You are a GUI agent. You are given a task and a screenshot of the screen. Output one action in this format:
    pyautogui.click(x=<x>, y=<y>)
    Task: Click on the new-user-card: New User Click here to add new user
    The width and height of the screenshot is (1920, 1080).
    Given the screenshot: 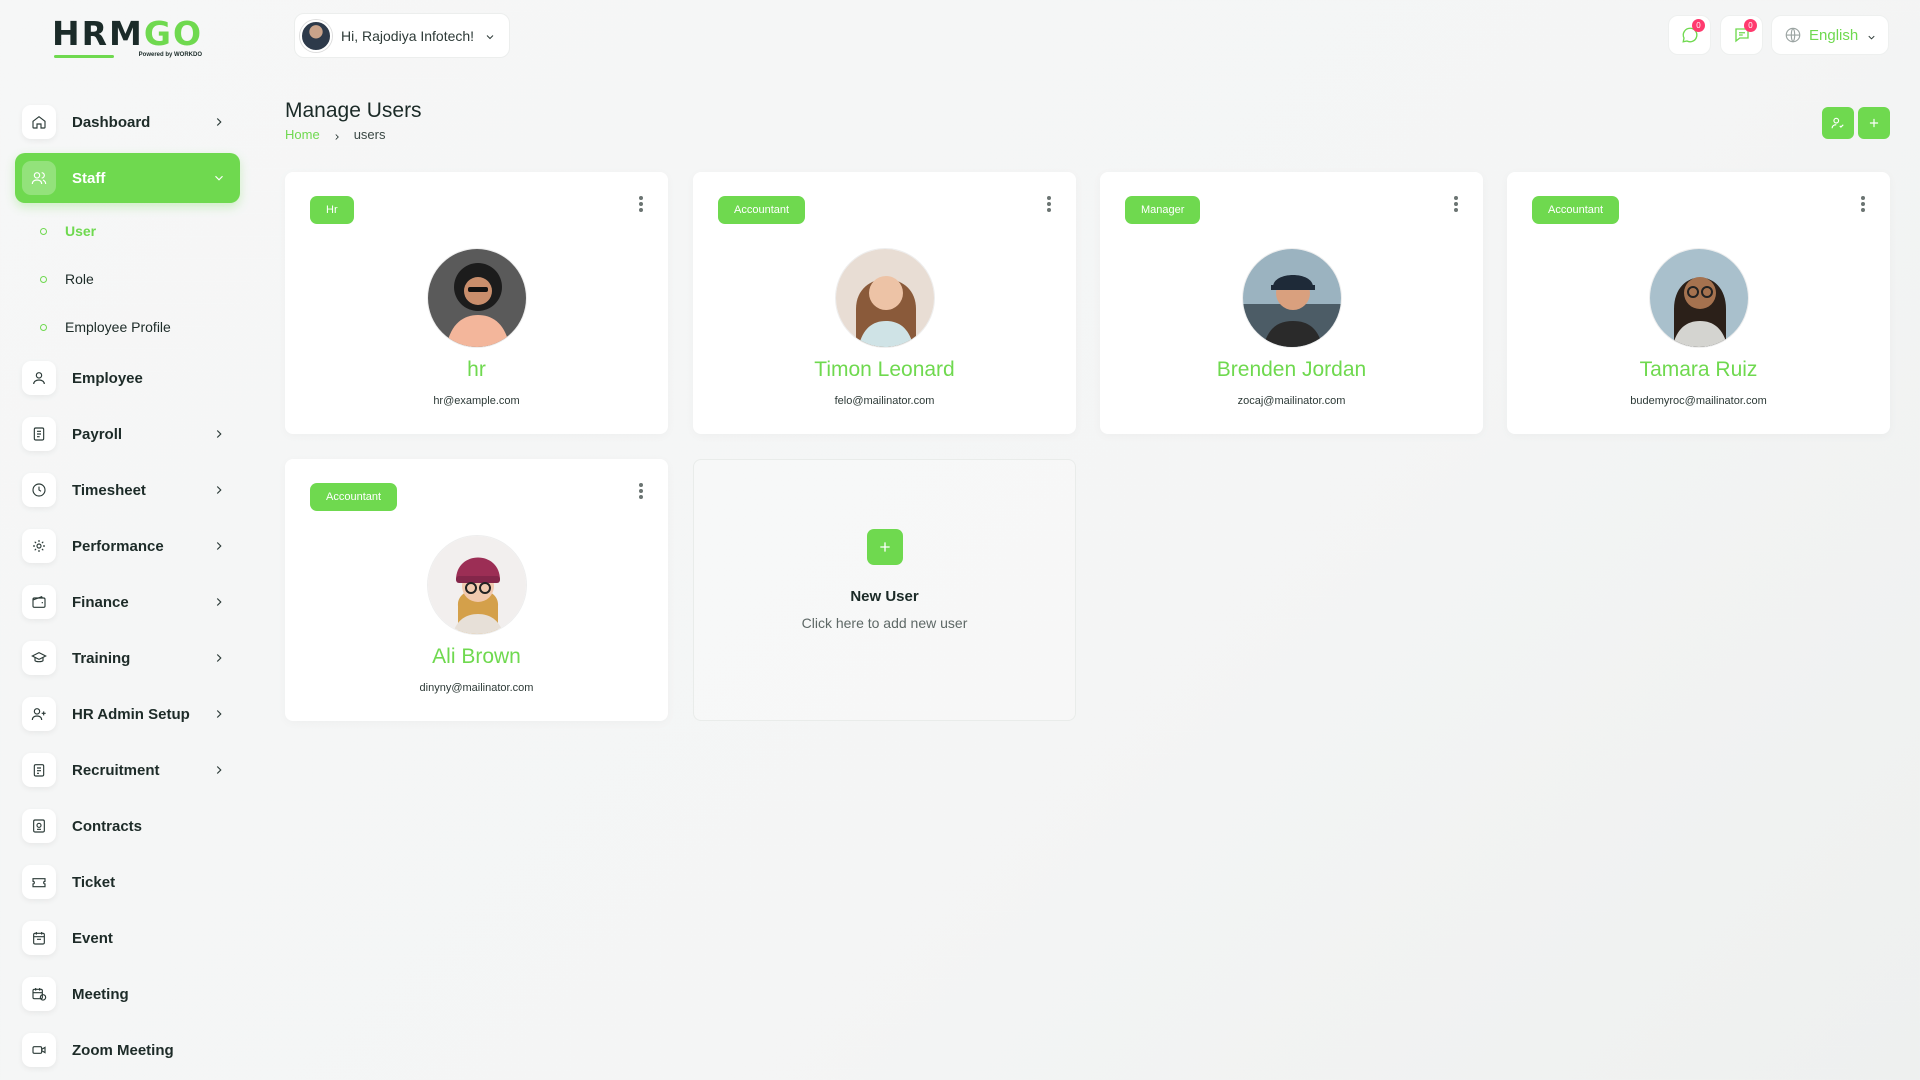 What is the action you would take?
    pyautogui.click(x=884, y=590)
    